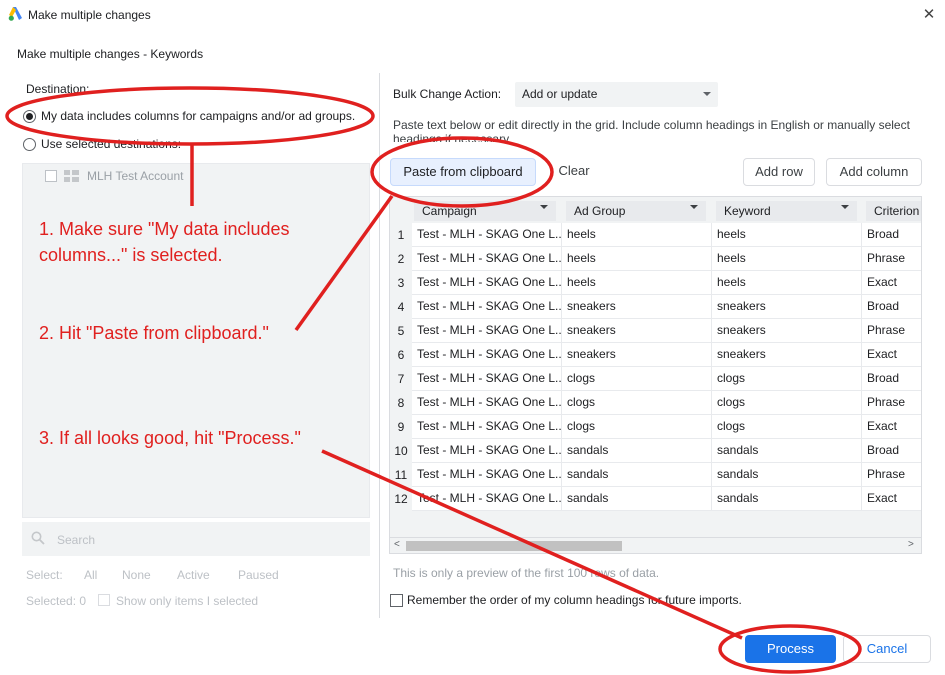 The height and width of the screenshot is (675, 945). Describe the element at coordinates (636, 211) in the screenshot. I see `column-header-ad-group: Ad Group` at that location.